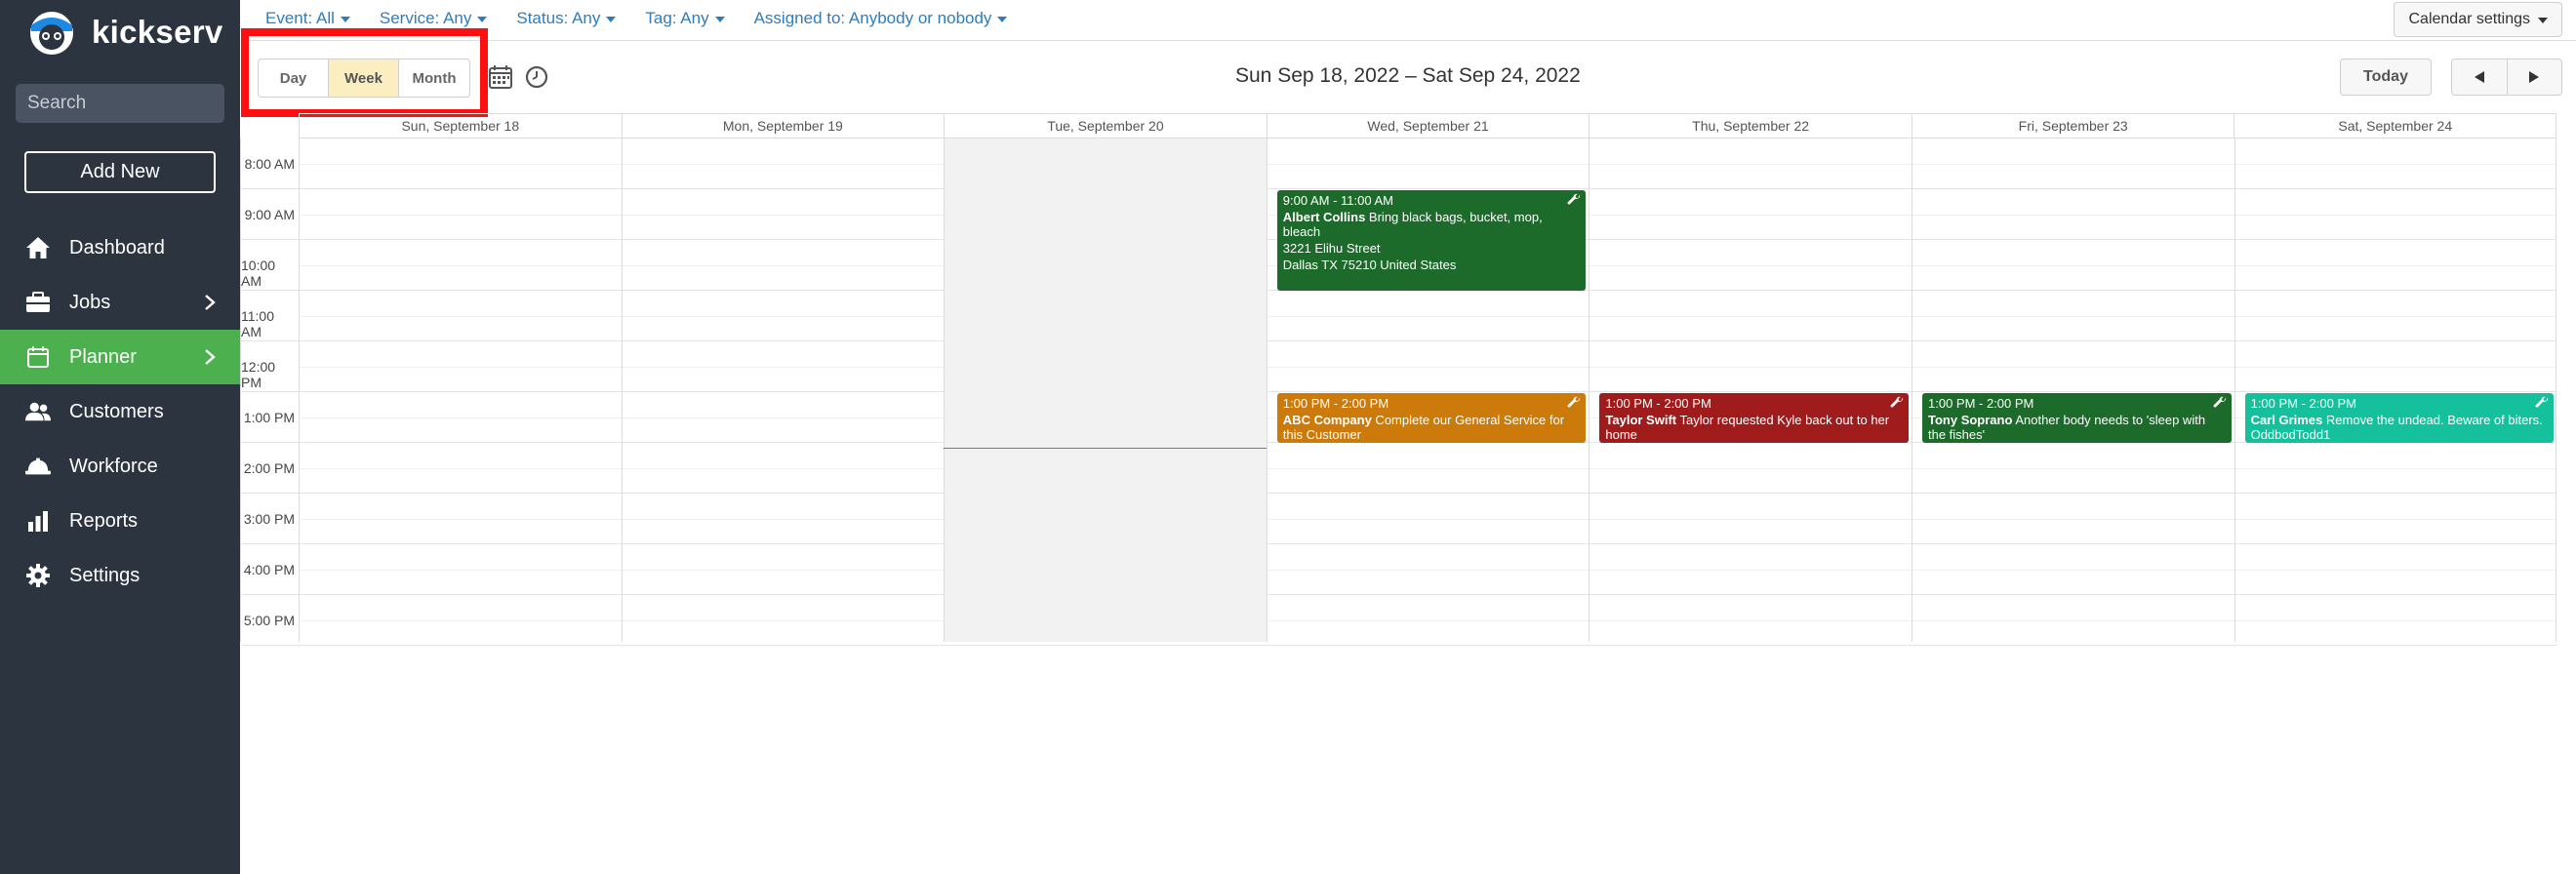  What do you see at coordinates (500, 77) in the screenshot?
I see `calendar-grid-icon` at bounding box center [500, 77].